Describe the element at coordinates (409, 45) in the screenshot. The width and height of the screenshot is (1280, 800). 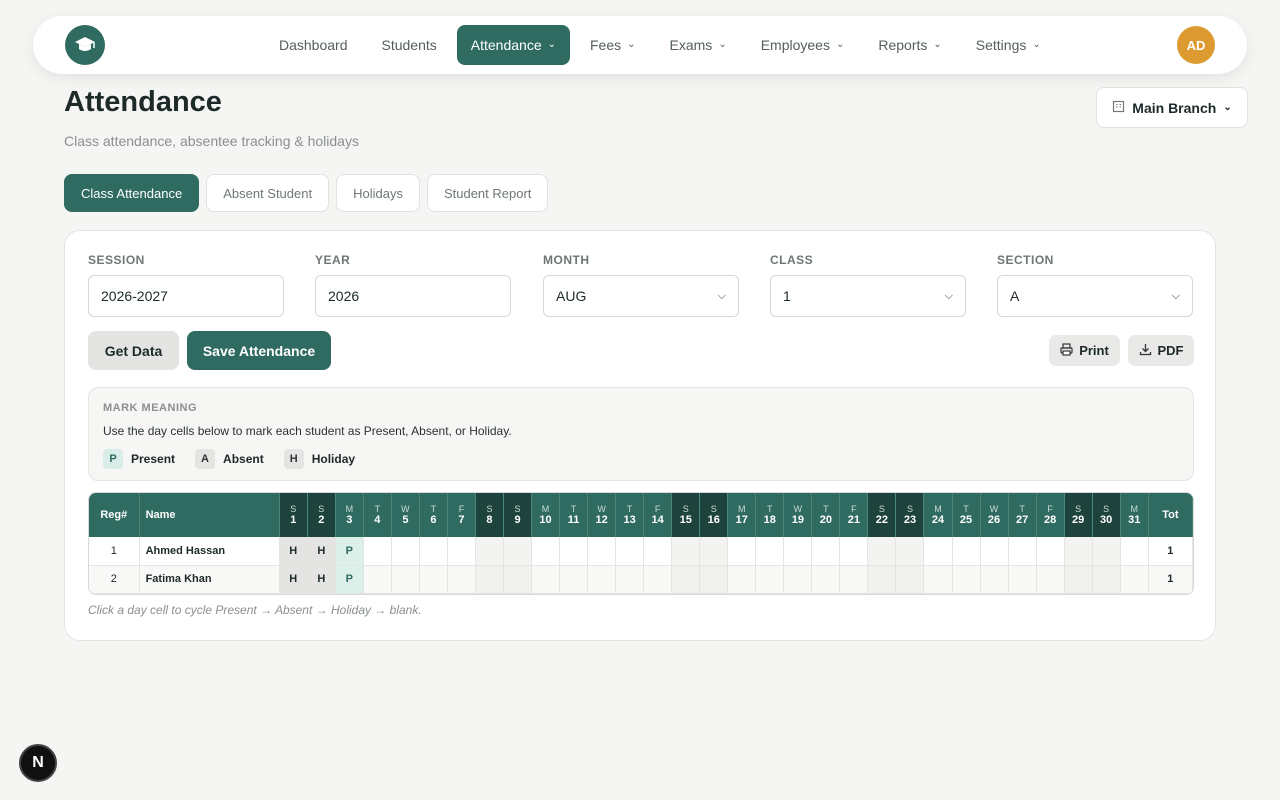
I see `nav-item-students: Students` at that location.